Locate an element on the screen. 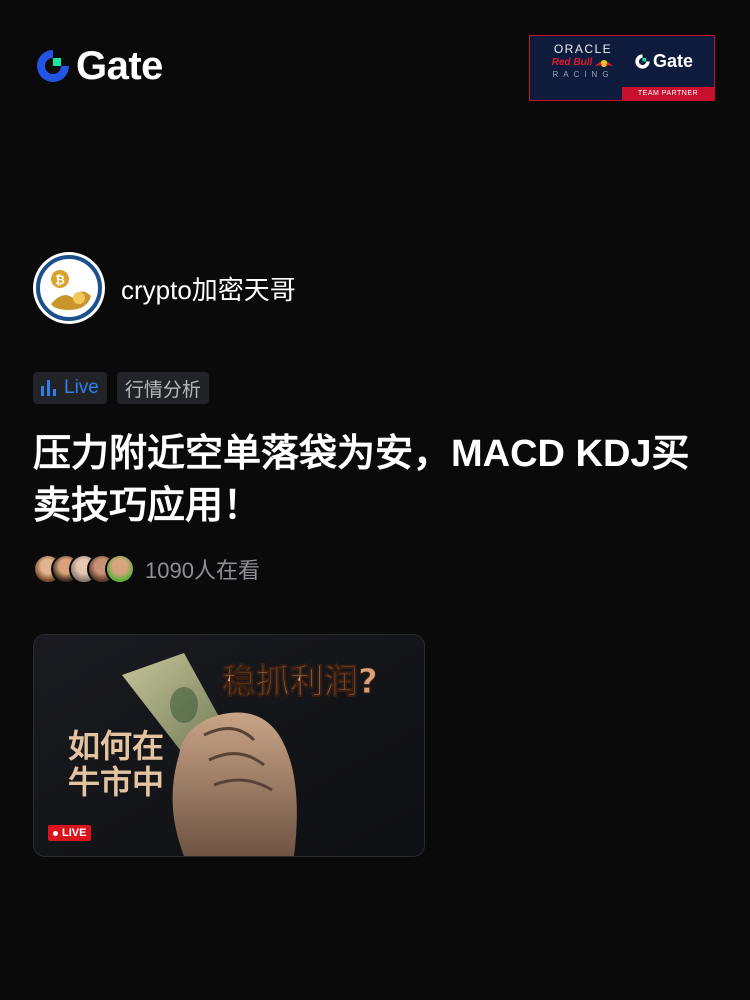 The height and width of the screenshot is (1000, 750). oracle-wordmark: ORACLE is located at coordinates (583, 49).